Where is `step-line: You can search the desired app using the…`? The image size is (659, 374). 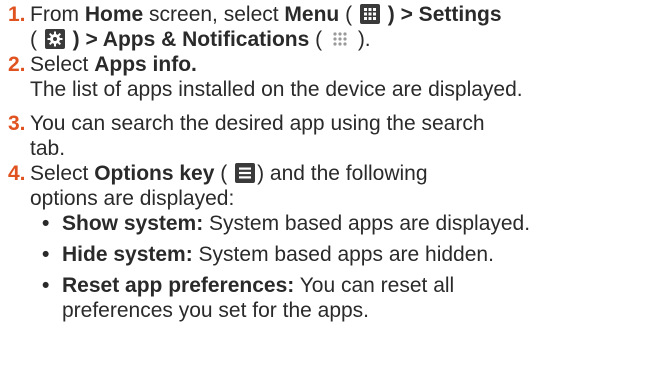 step-line: You can search the desired app using the… is located at coordinates (344, 123).